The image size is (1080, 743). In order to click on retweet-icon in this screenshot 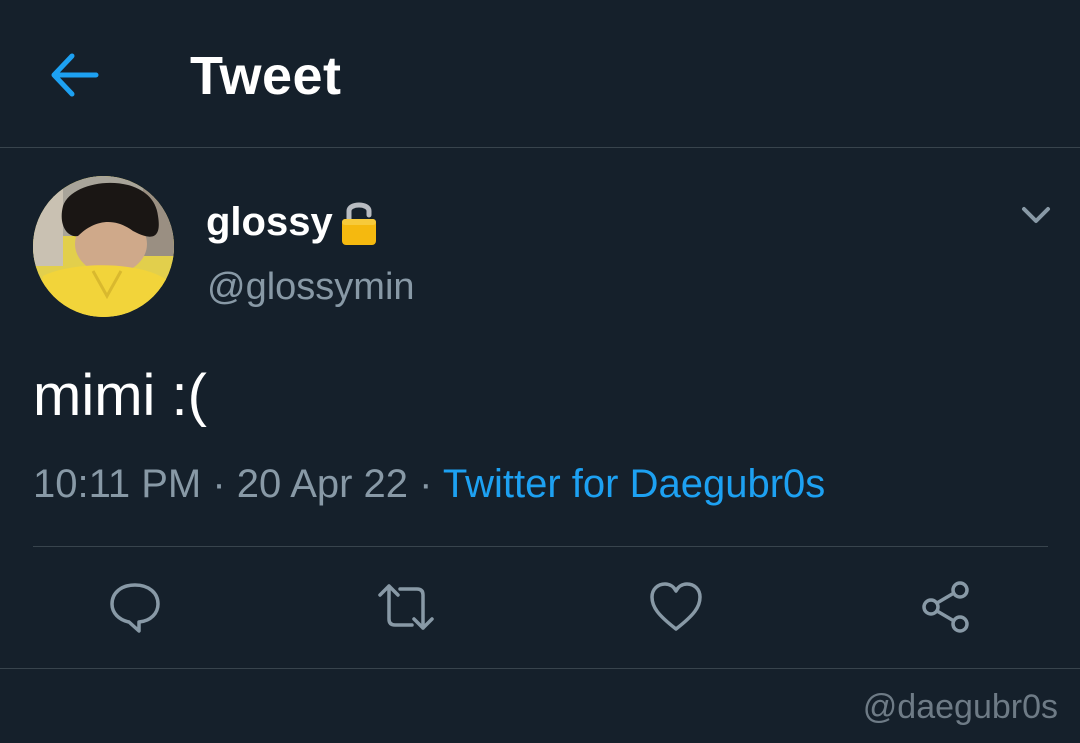, I will do `click(406, 607)`.